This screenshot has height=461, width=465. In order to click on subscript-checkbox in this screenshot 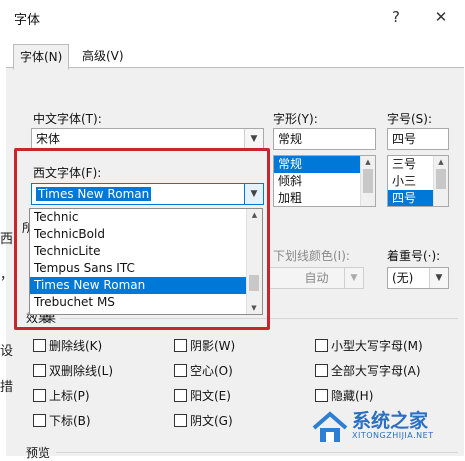, I will do `click(39, 420)`.